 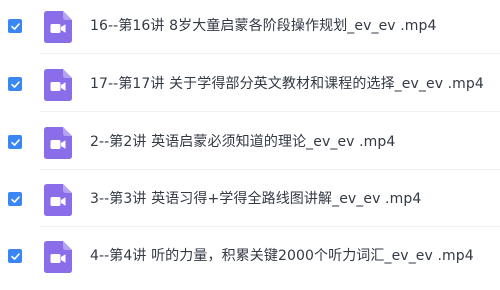 I want to click on file-name: 2--第2讲 英语启蒙必须知道的理论_ev_ev .mp4, so click(x=242, y=141).